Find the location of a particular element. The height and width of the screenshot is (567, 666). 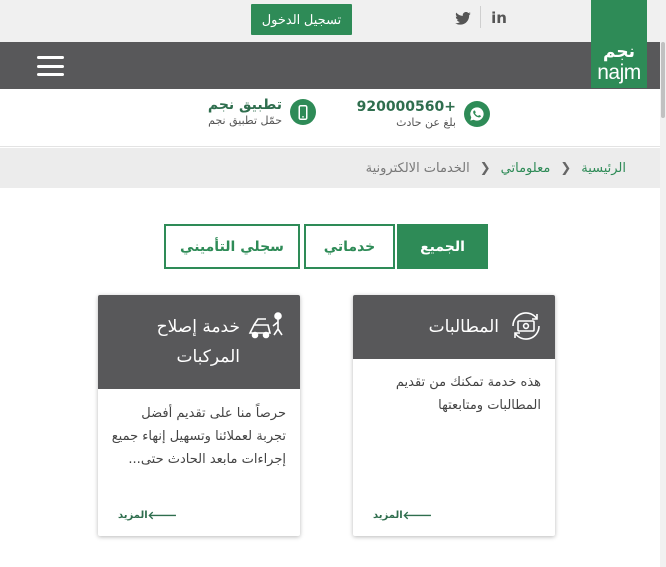

car-repair-icon is located at coordinates (268, 326).